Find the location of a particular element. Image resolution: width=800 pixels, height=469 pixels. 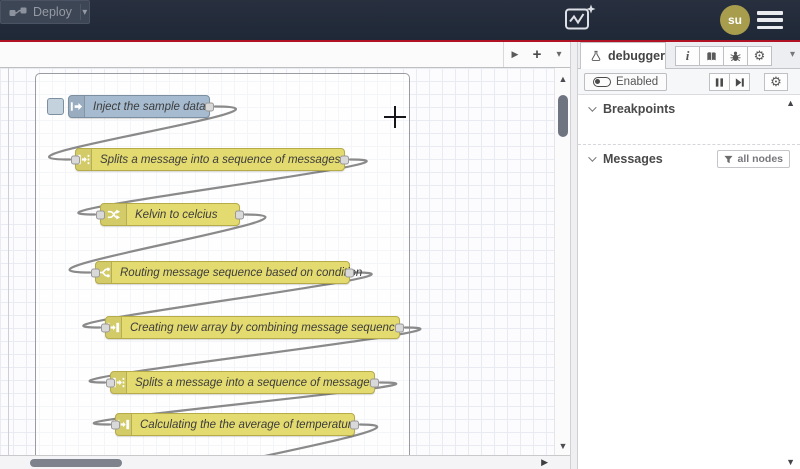

sidebar-scroll-up-icon: ▲ is located at coordinates (790, 103).